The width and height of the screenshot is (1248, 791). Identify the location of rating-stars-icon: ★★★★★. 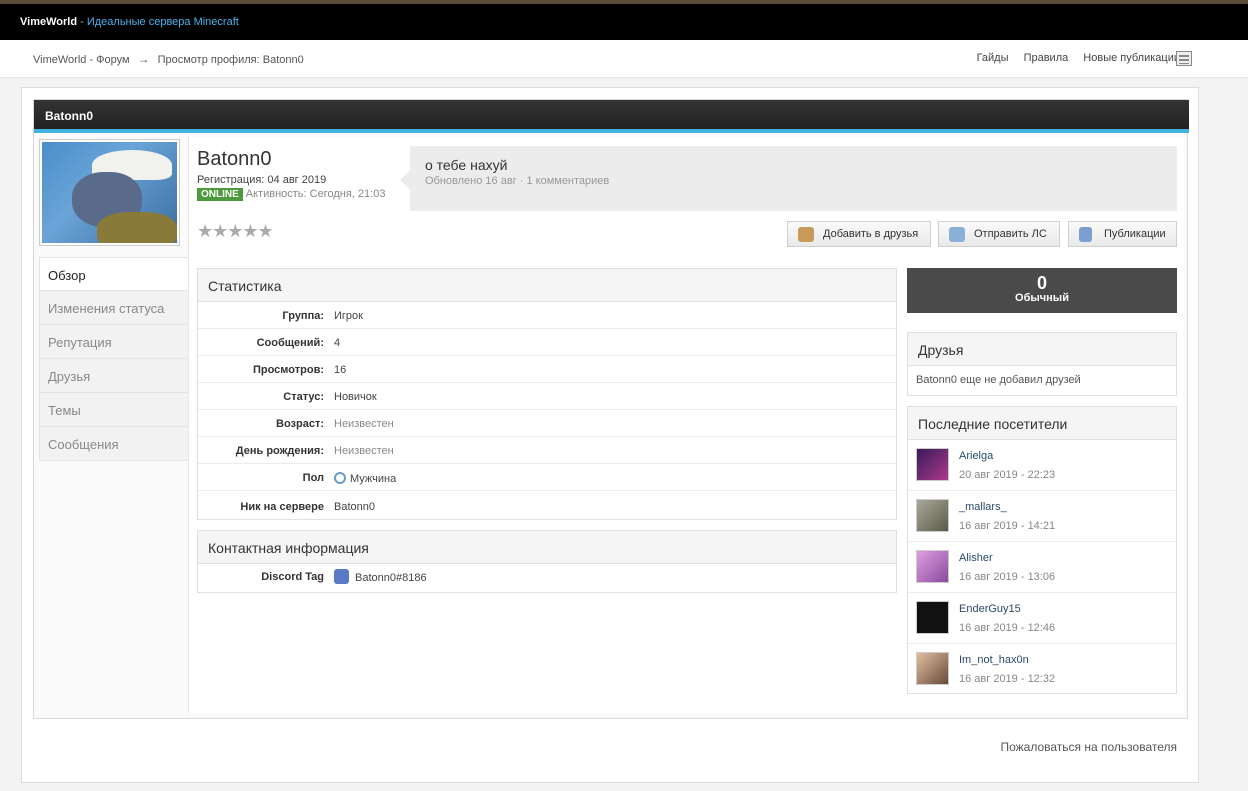
(235, 231).